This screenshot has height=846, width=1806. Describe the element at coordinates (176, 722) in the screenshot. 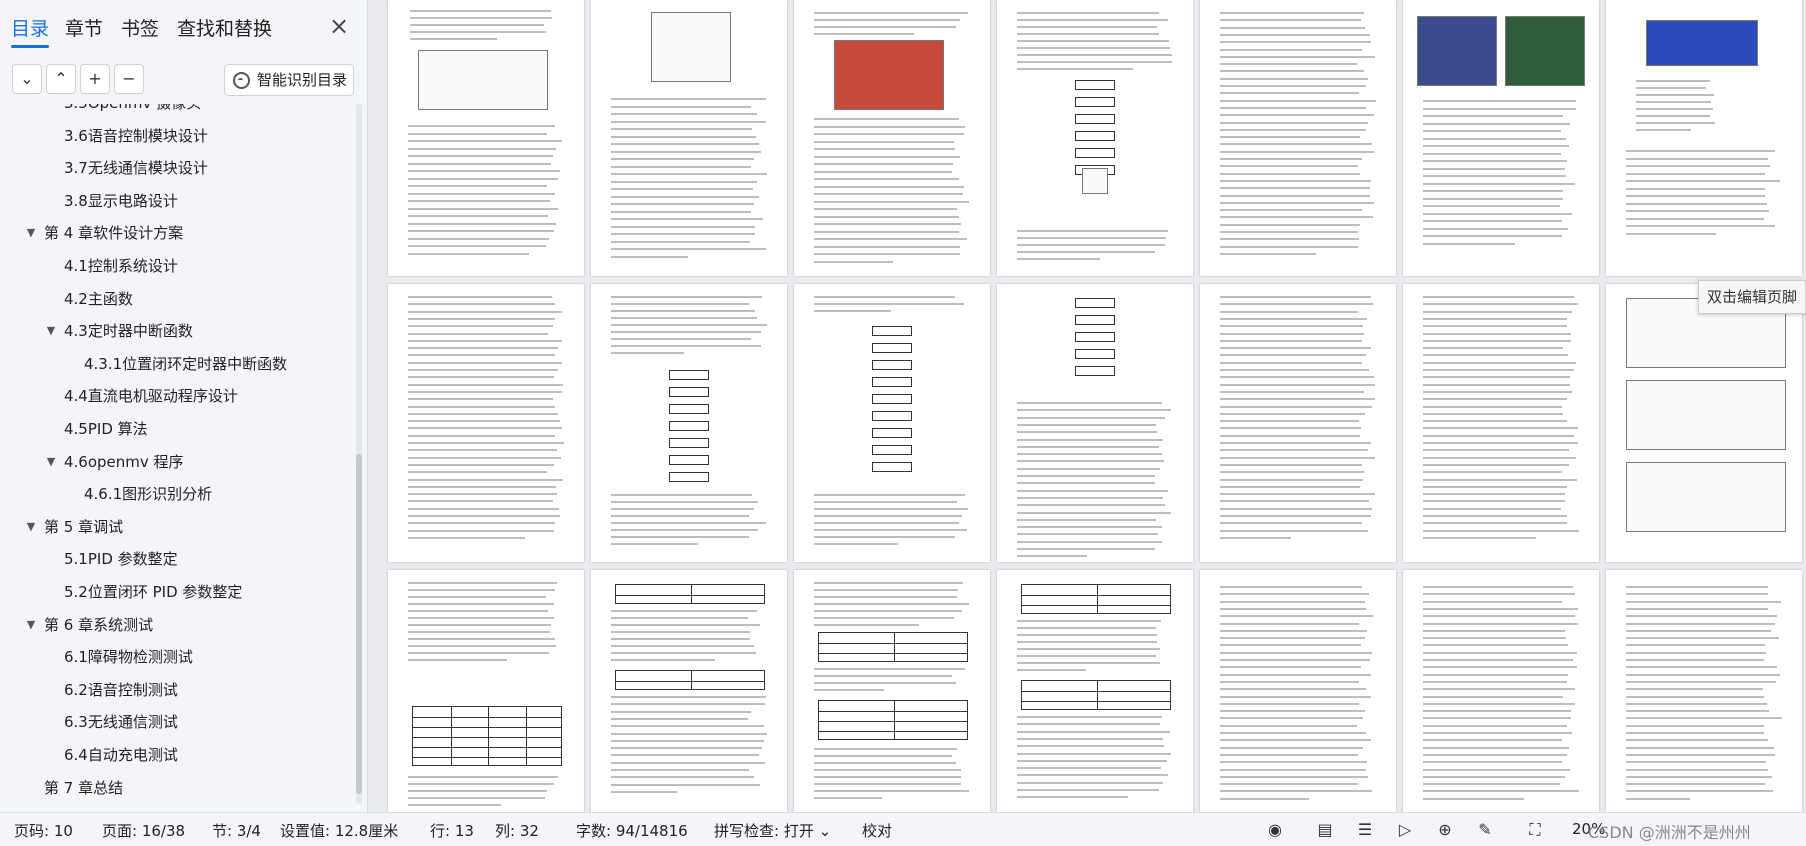

I see `toc-item: 6.3无线通信测试` at that location.